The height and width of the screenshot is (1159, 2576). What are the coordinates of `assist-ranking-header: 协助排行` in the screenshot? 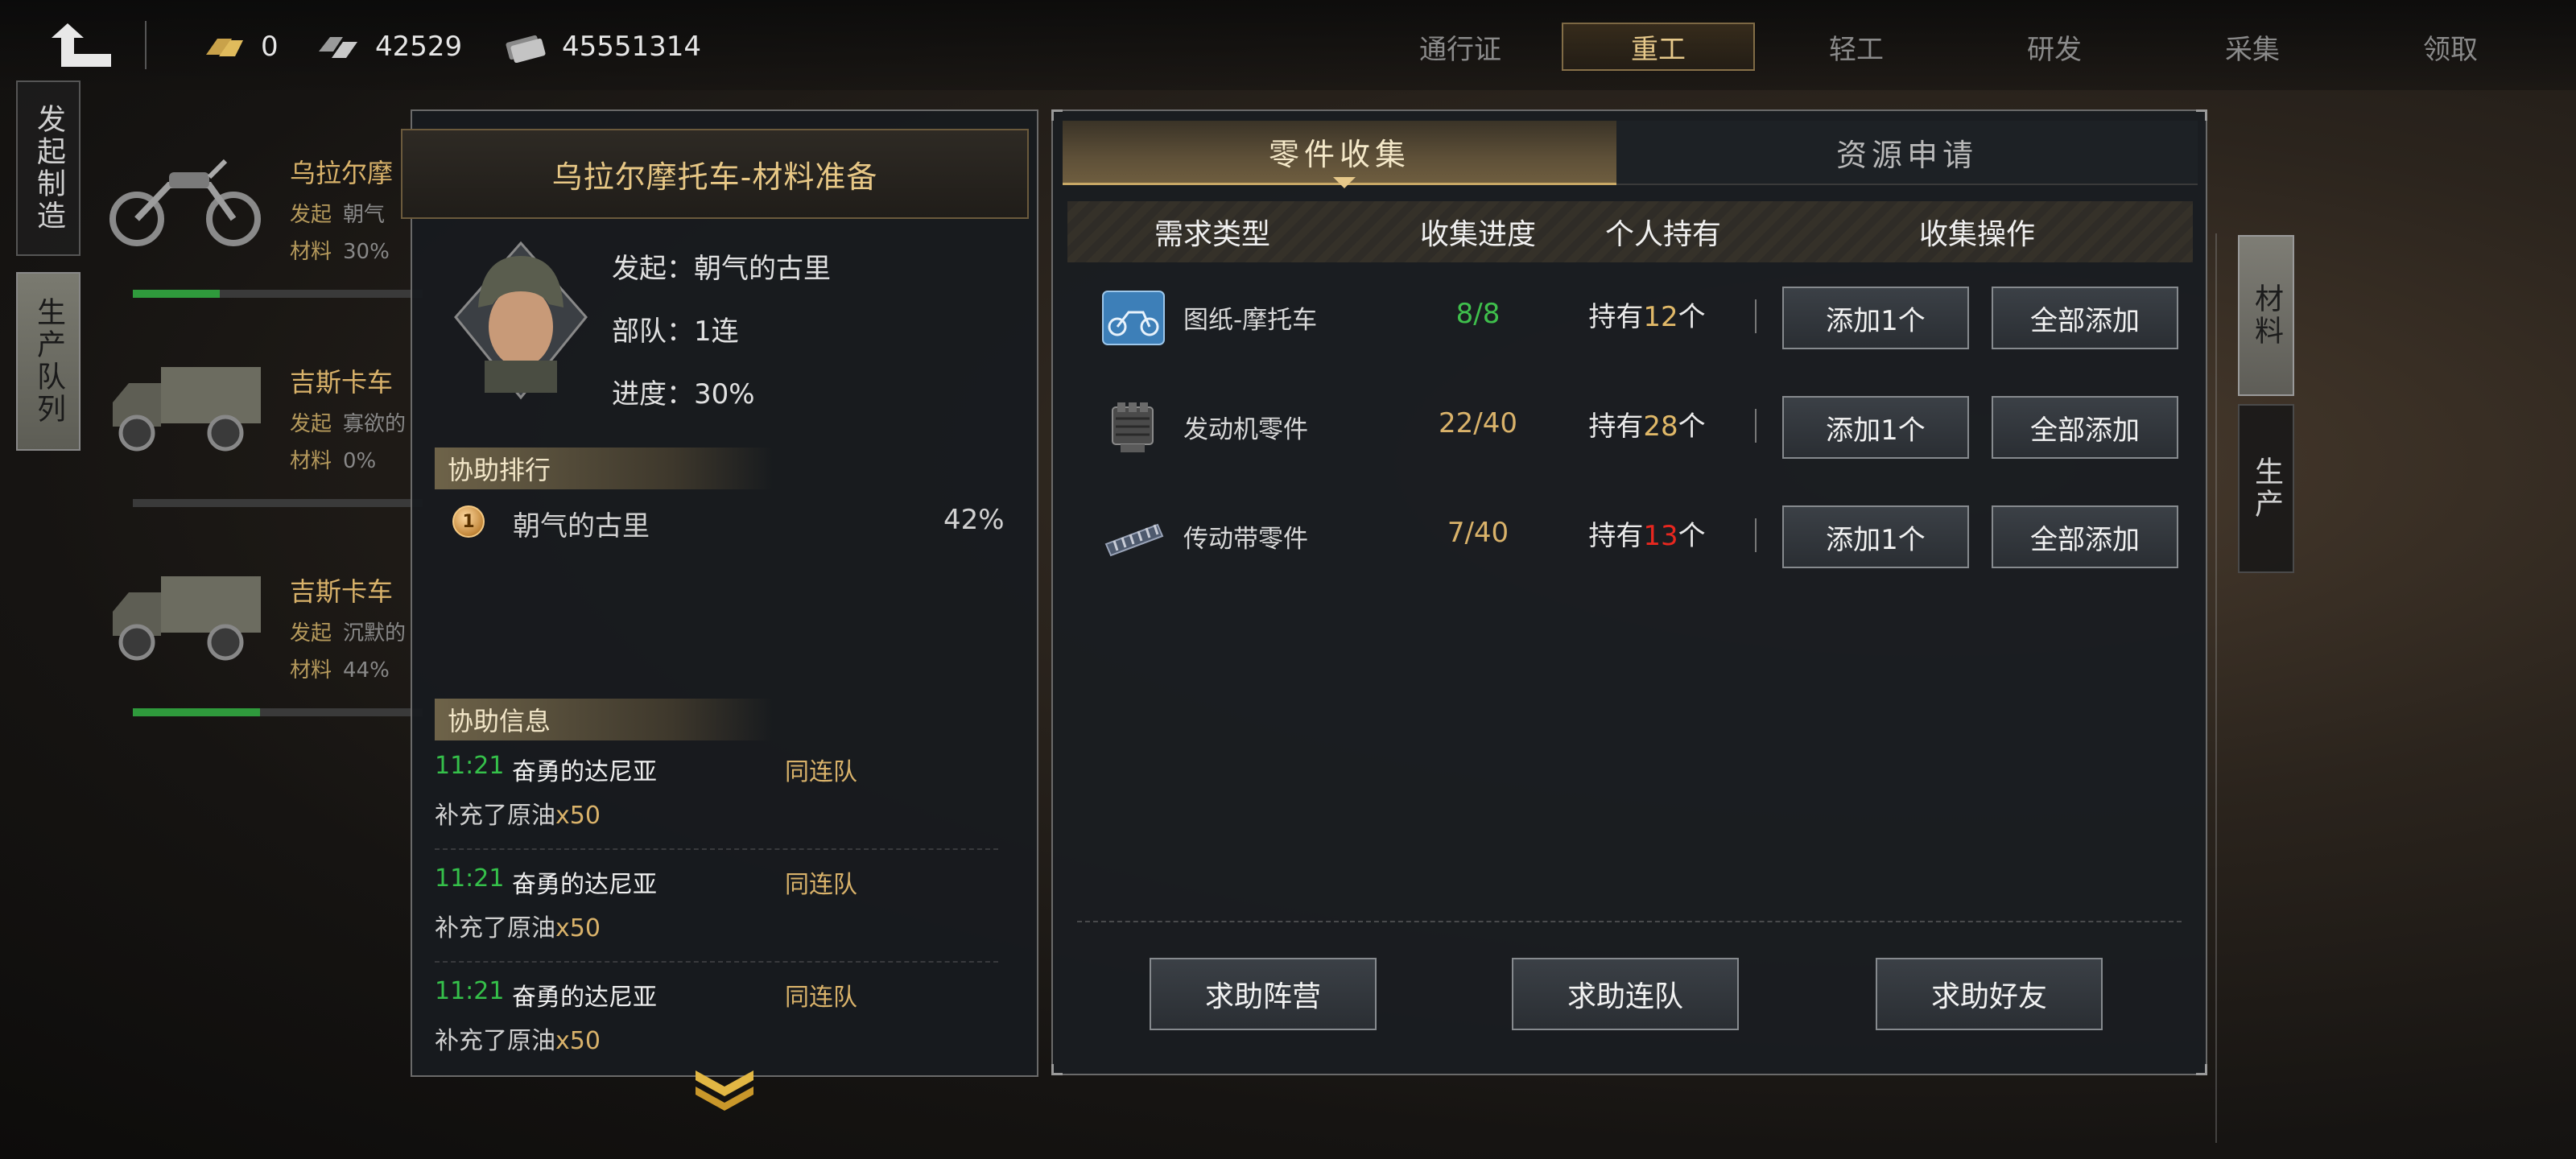 It's located at (604, 468).